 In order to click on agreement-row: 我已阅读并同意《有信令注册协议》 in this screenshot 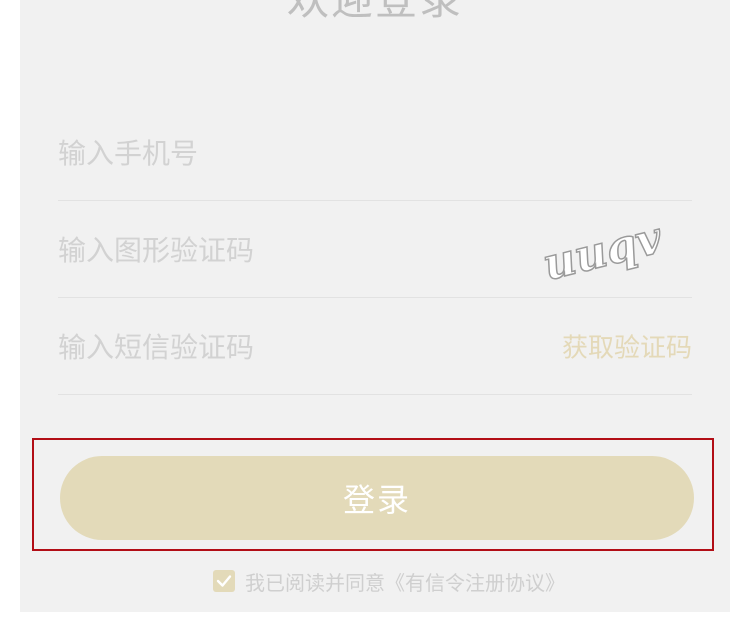, I will do `click(389, 581)`.